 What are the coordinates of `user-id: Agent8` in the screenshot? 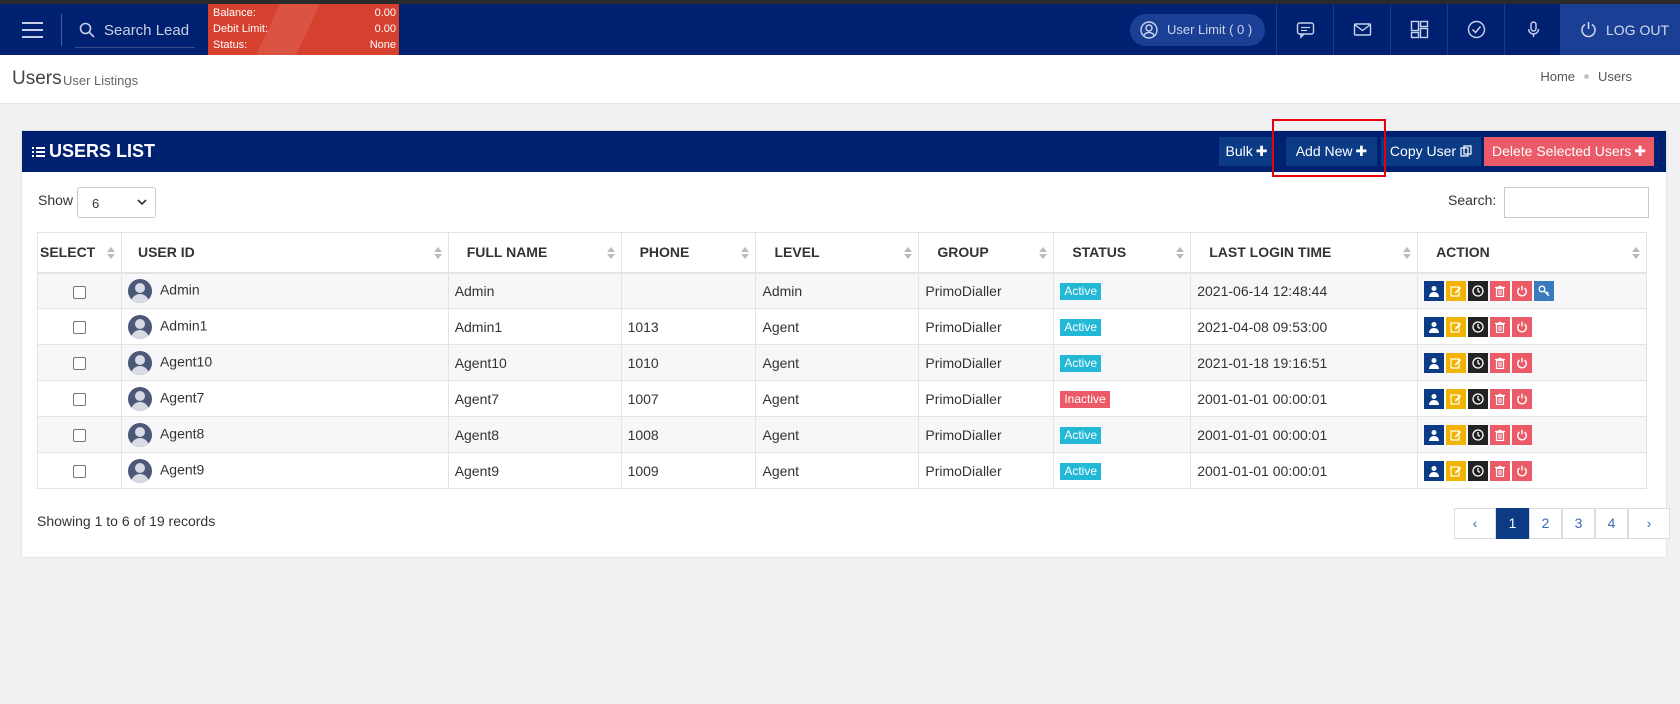 It's located at (182, 433).